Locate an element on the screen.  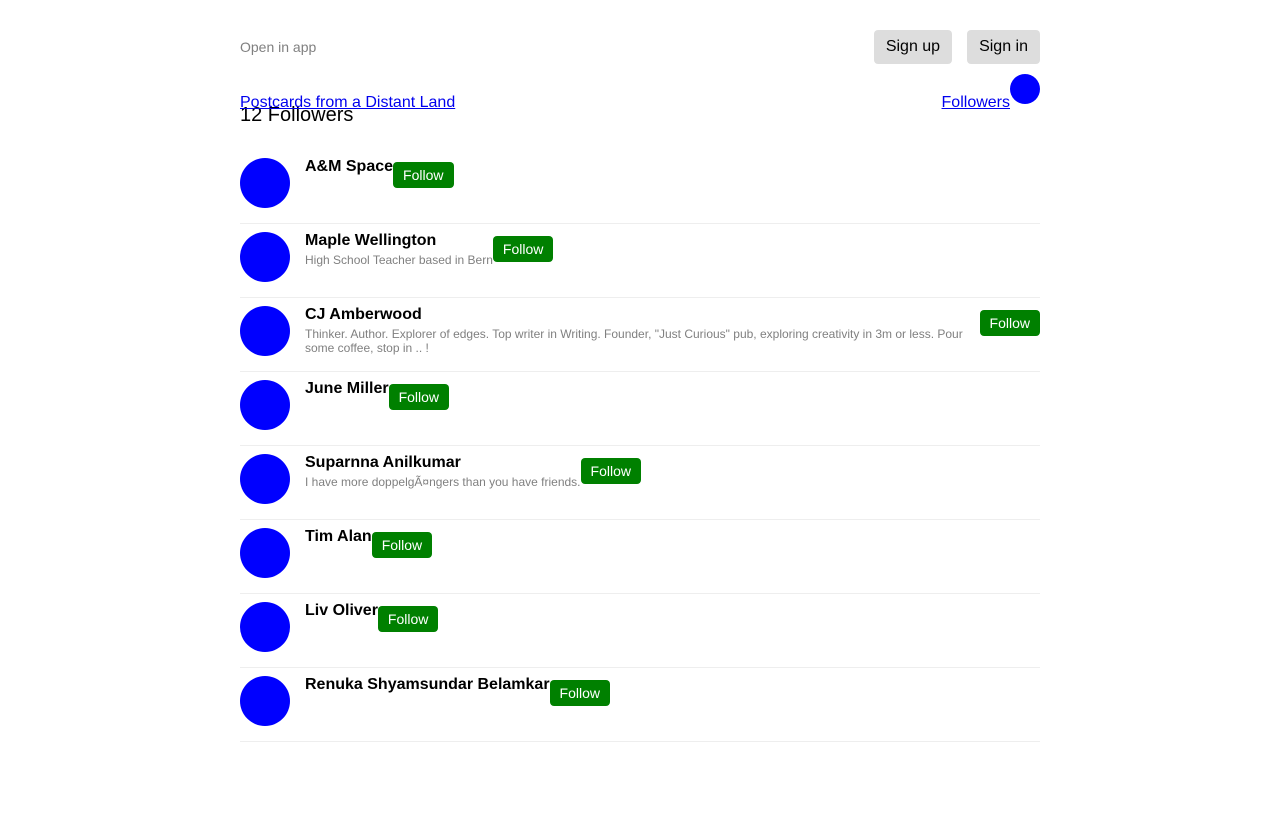
follower-name: A&M Space is located at coordinates (349, 167).